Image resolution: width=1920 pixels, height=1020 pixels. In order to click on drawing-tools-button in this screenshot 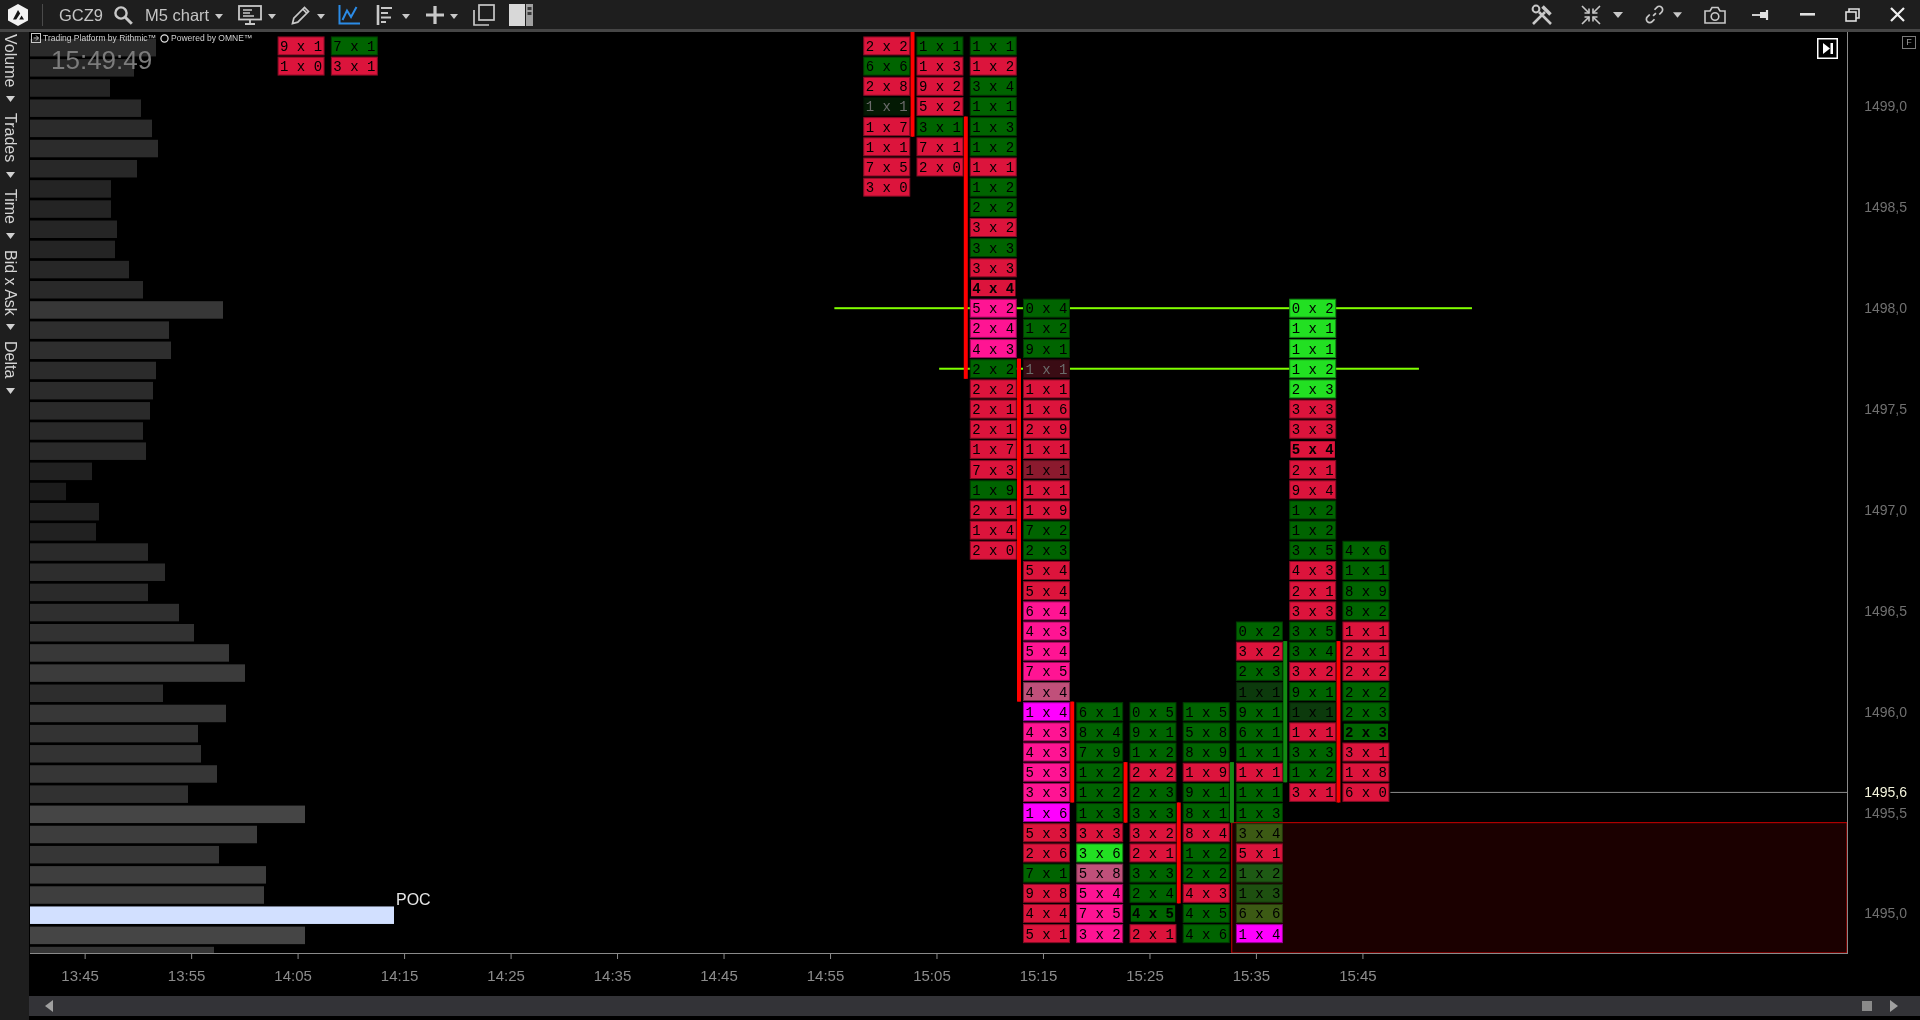, I will do `click(308, 14)`.